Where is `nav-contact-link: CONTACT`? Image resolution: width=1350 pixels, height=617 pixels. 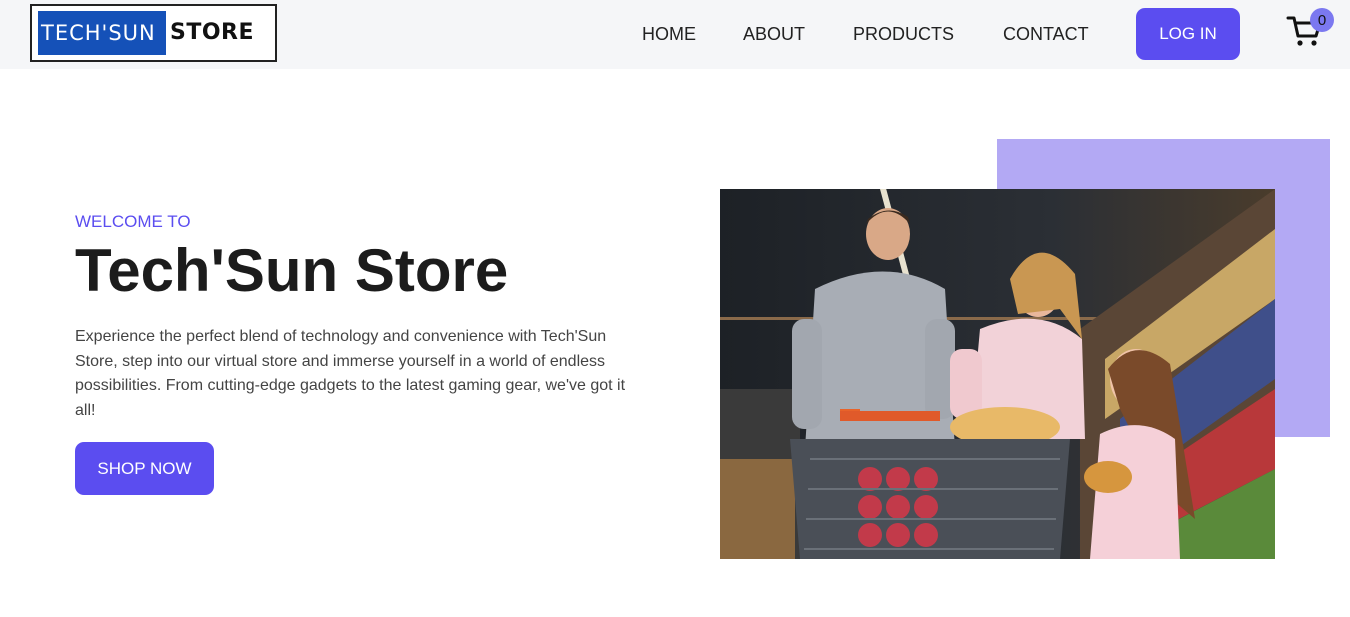 nav-contact-link: CONTACT is located at coordinates (1046, 34).